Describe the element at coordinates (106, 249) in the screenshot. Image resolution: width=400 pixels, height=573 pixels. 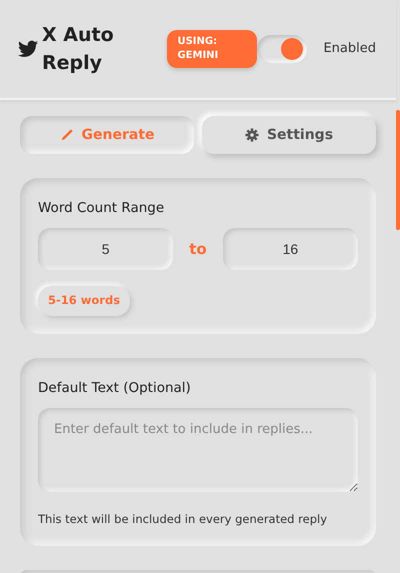
I see `min-words-field: 5` at that location.